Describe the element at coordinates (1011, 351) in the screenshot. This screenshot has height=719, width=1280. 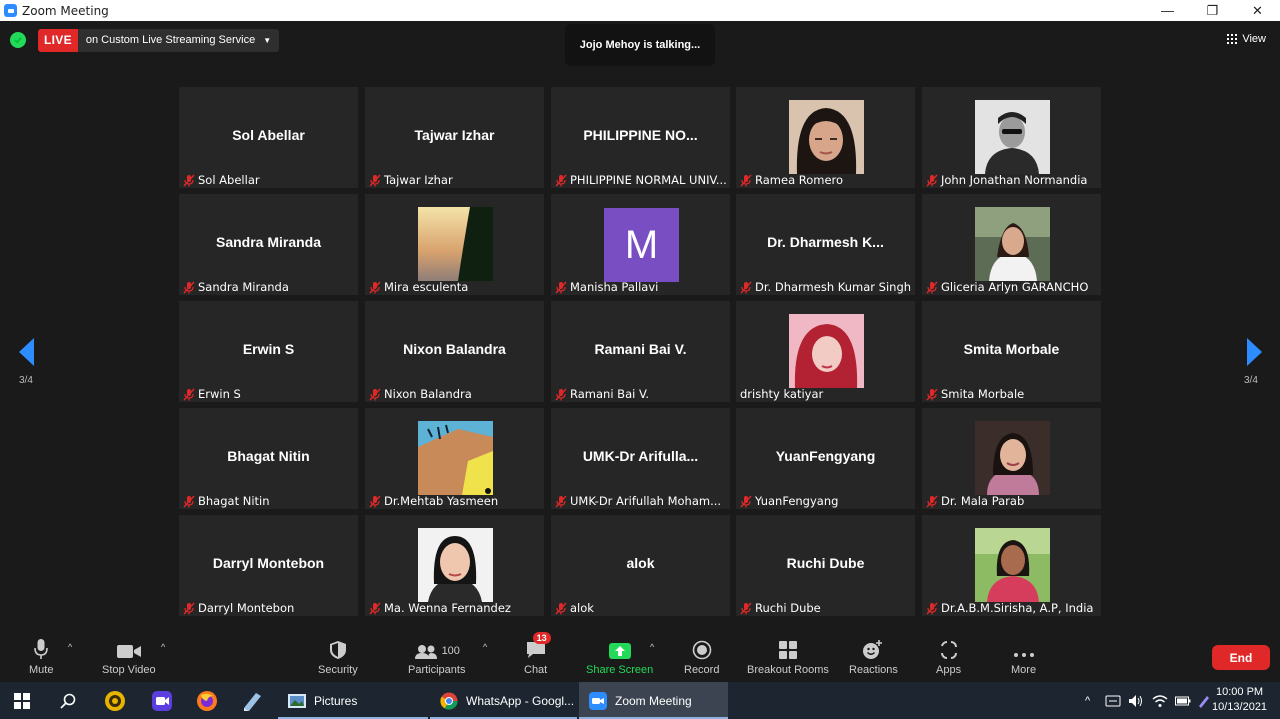
I see `participant-tile: Smita Morbale Smita Morbale` at that location.